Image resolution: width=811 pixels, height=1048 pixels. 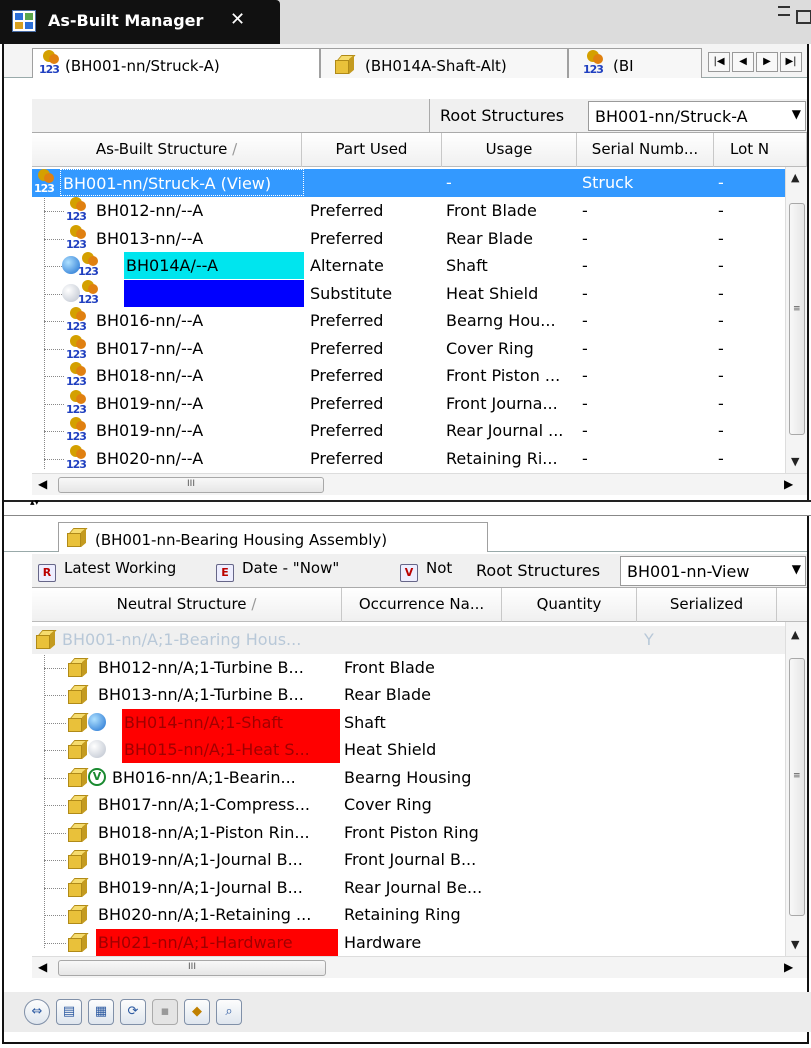 What do you see at coordinates (197, 1012) in the screenshot?
I see `assembly-icon: ◆` at bounding box center [197, 1012].